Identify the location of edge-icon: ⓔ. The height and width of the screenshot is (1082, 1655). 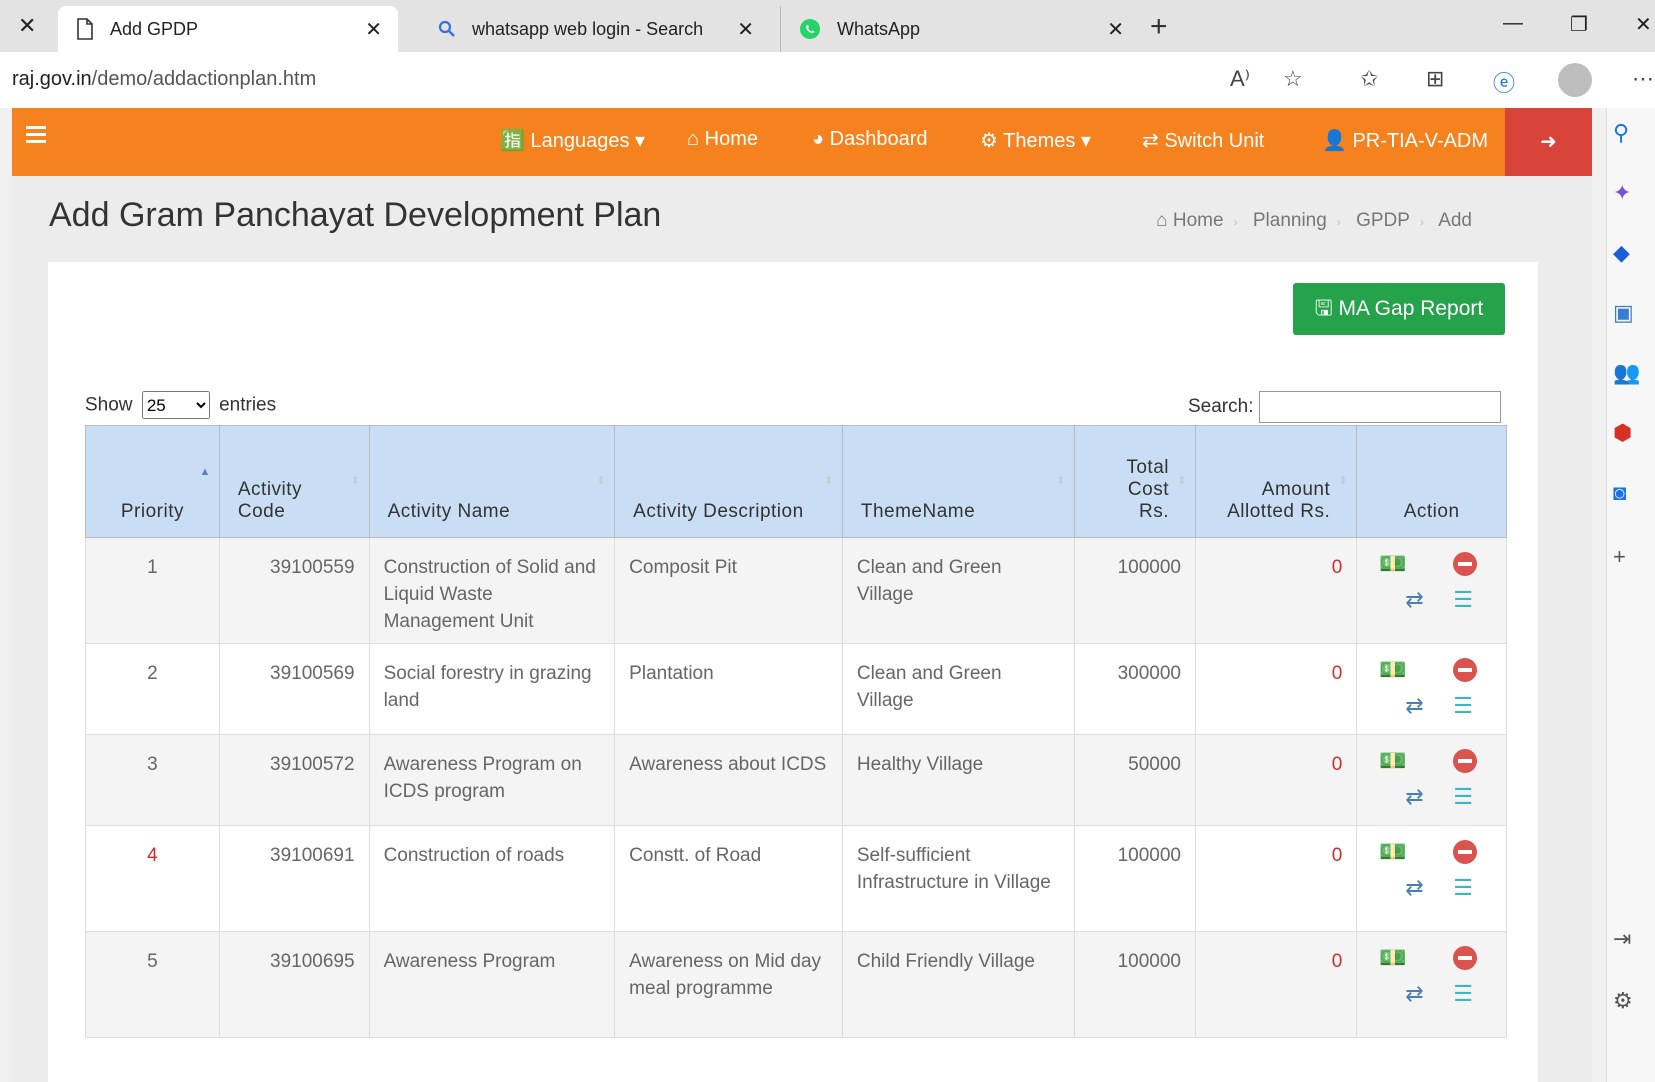
(1504, 82).